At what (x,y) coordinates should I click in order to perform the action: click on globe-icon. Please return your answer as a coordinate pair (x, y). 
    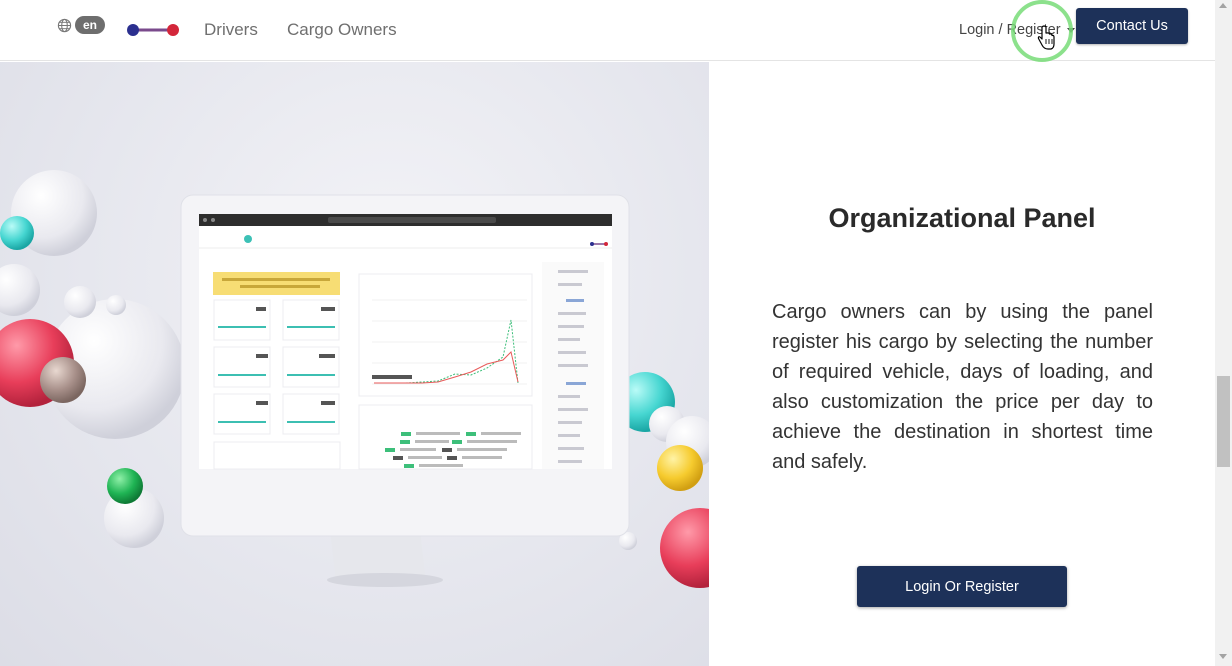
    Looking at the image, I should click on (64, 25).